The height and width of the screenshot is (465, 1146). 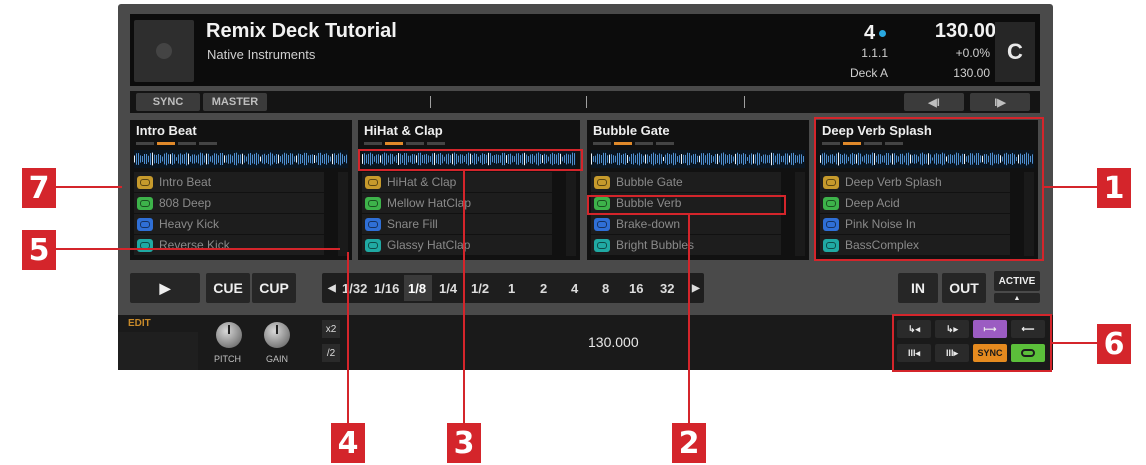 I want to click on loop-out-button: OUT, so click(x=964, y=288).